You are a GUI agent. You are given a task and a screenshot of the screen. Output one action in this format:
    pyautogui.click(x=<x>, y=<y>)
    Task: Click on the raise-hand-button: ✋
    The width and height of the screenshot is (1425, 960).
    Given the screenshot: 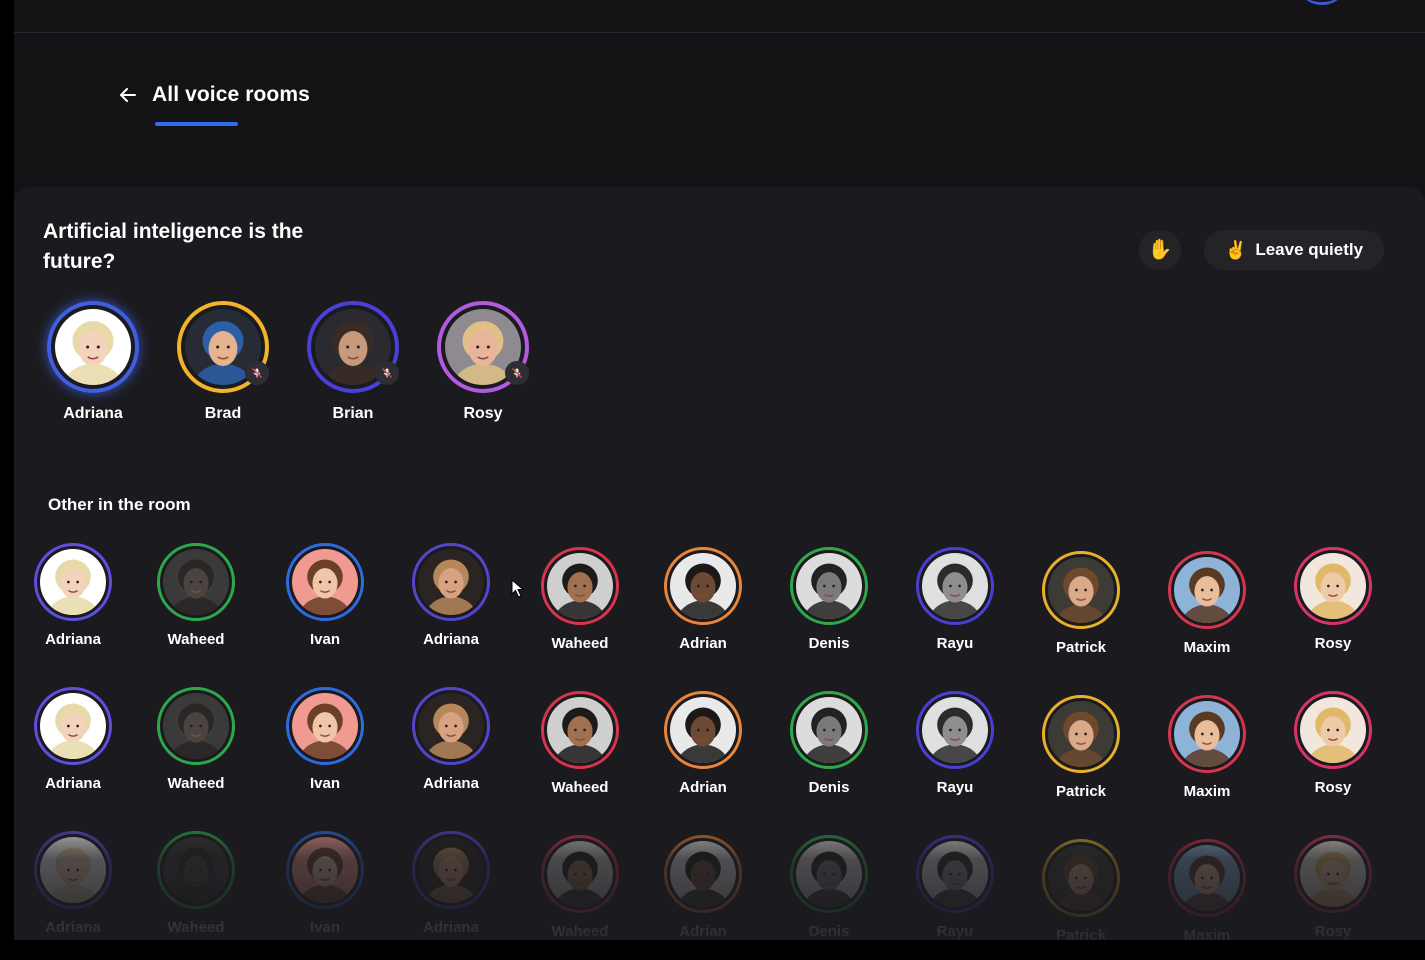 What is the action you would take?
    pyautogui.click(x=1160, y=250)
    